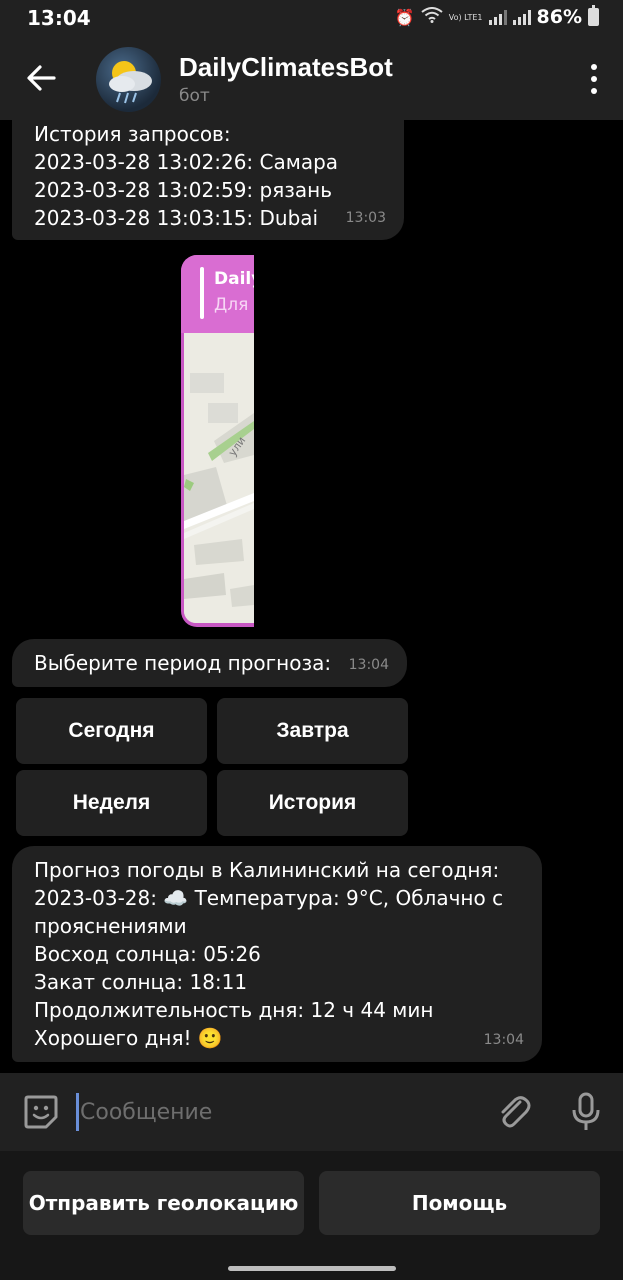 The image size is (623, 1280). What do you see at coordinates (311, 1203) in the screenshot?
I see `reply-keyboard: Отправить геолокацию Помощь` at bounding box center [311, 1203].